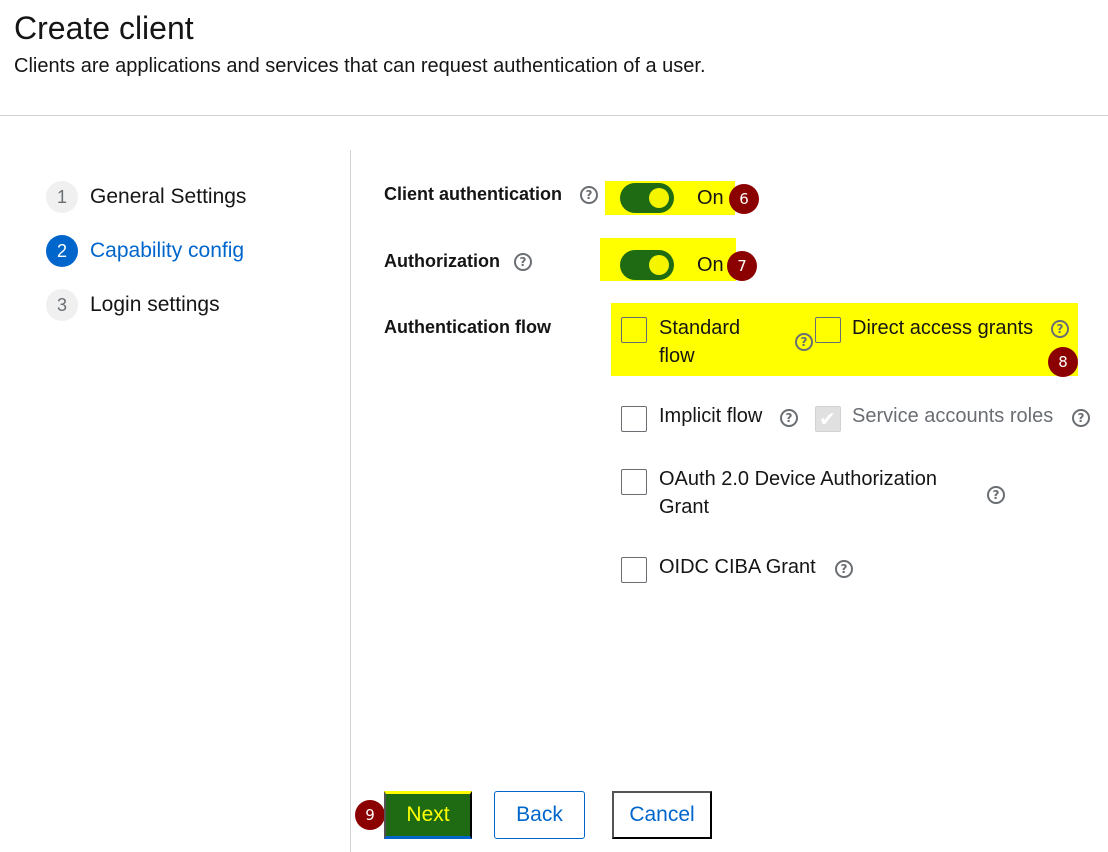 The width and height of the screenshot is (1108, 852). What do you see at coordinates (710, 198) in the screenshot?
I see `client-authentication-state: On` at bounding box center [710, 198].